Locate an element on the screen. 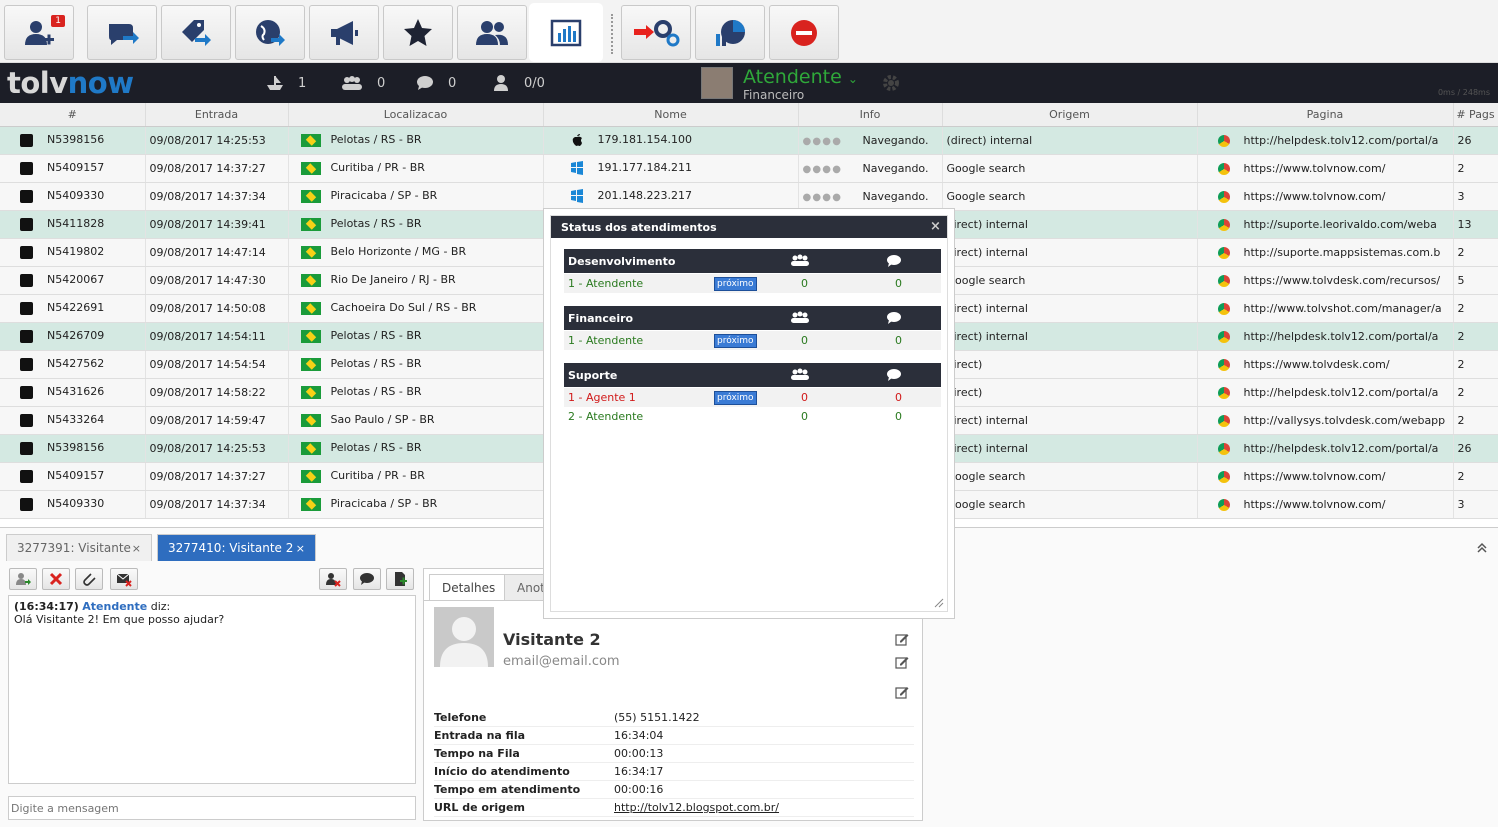  logout-button is located at coordinates (804, 32).